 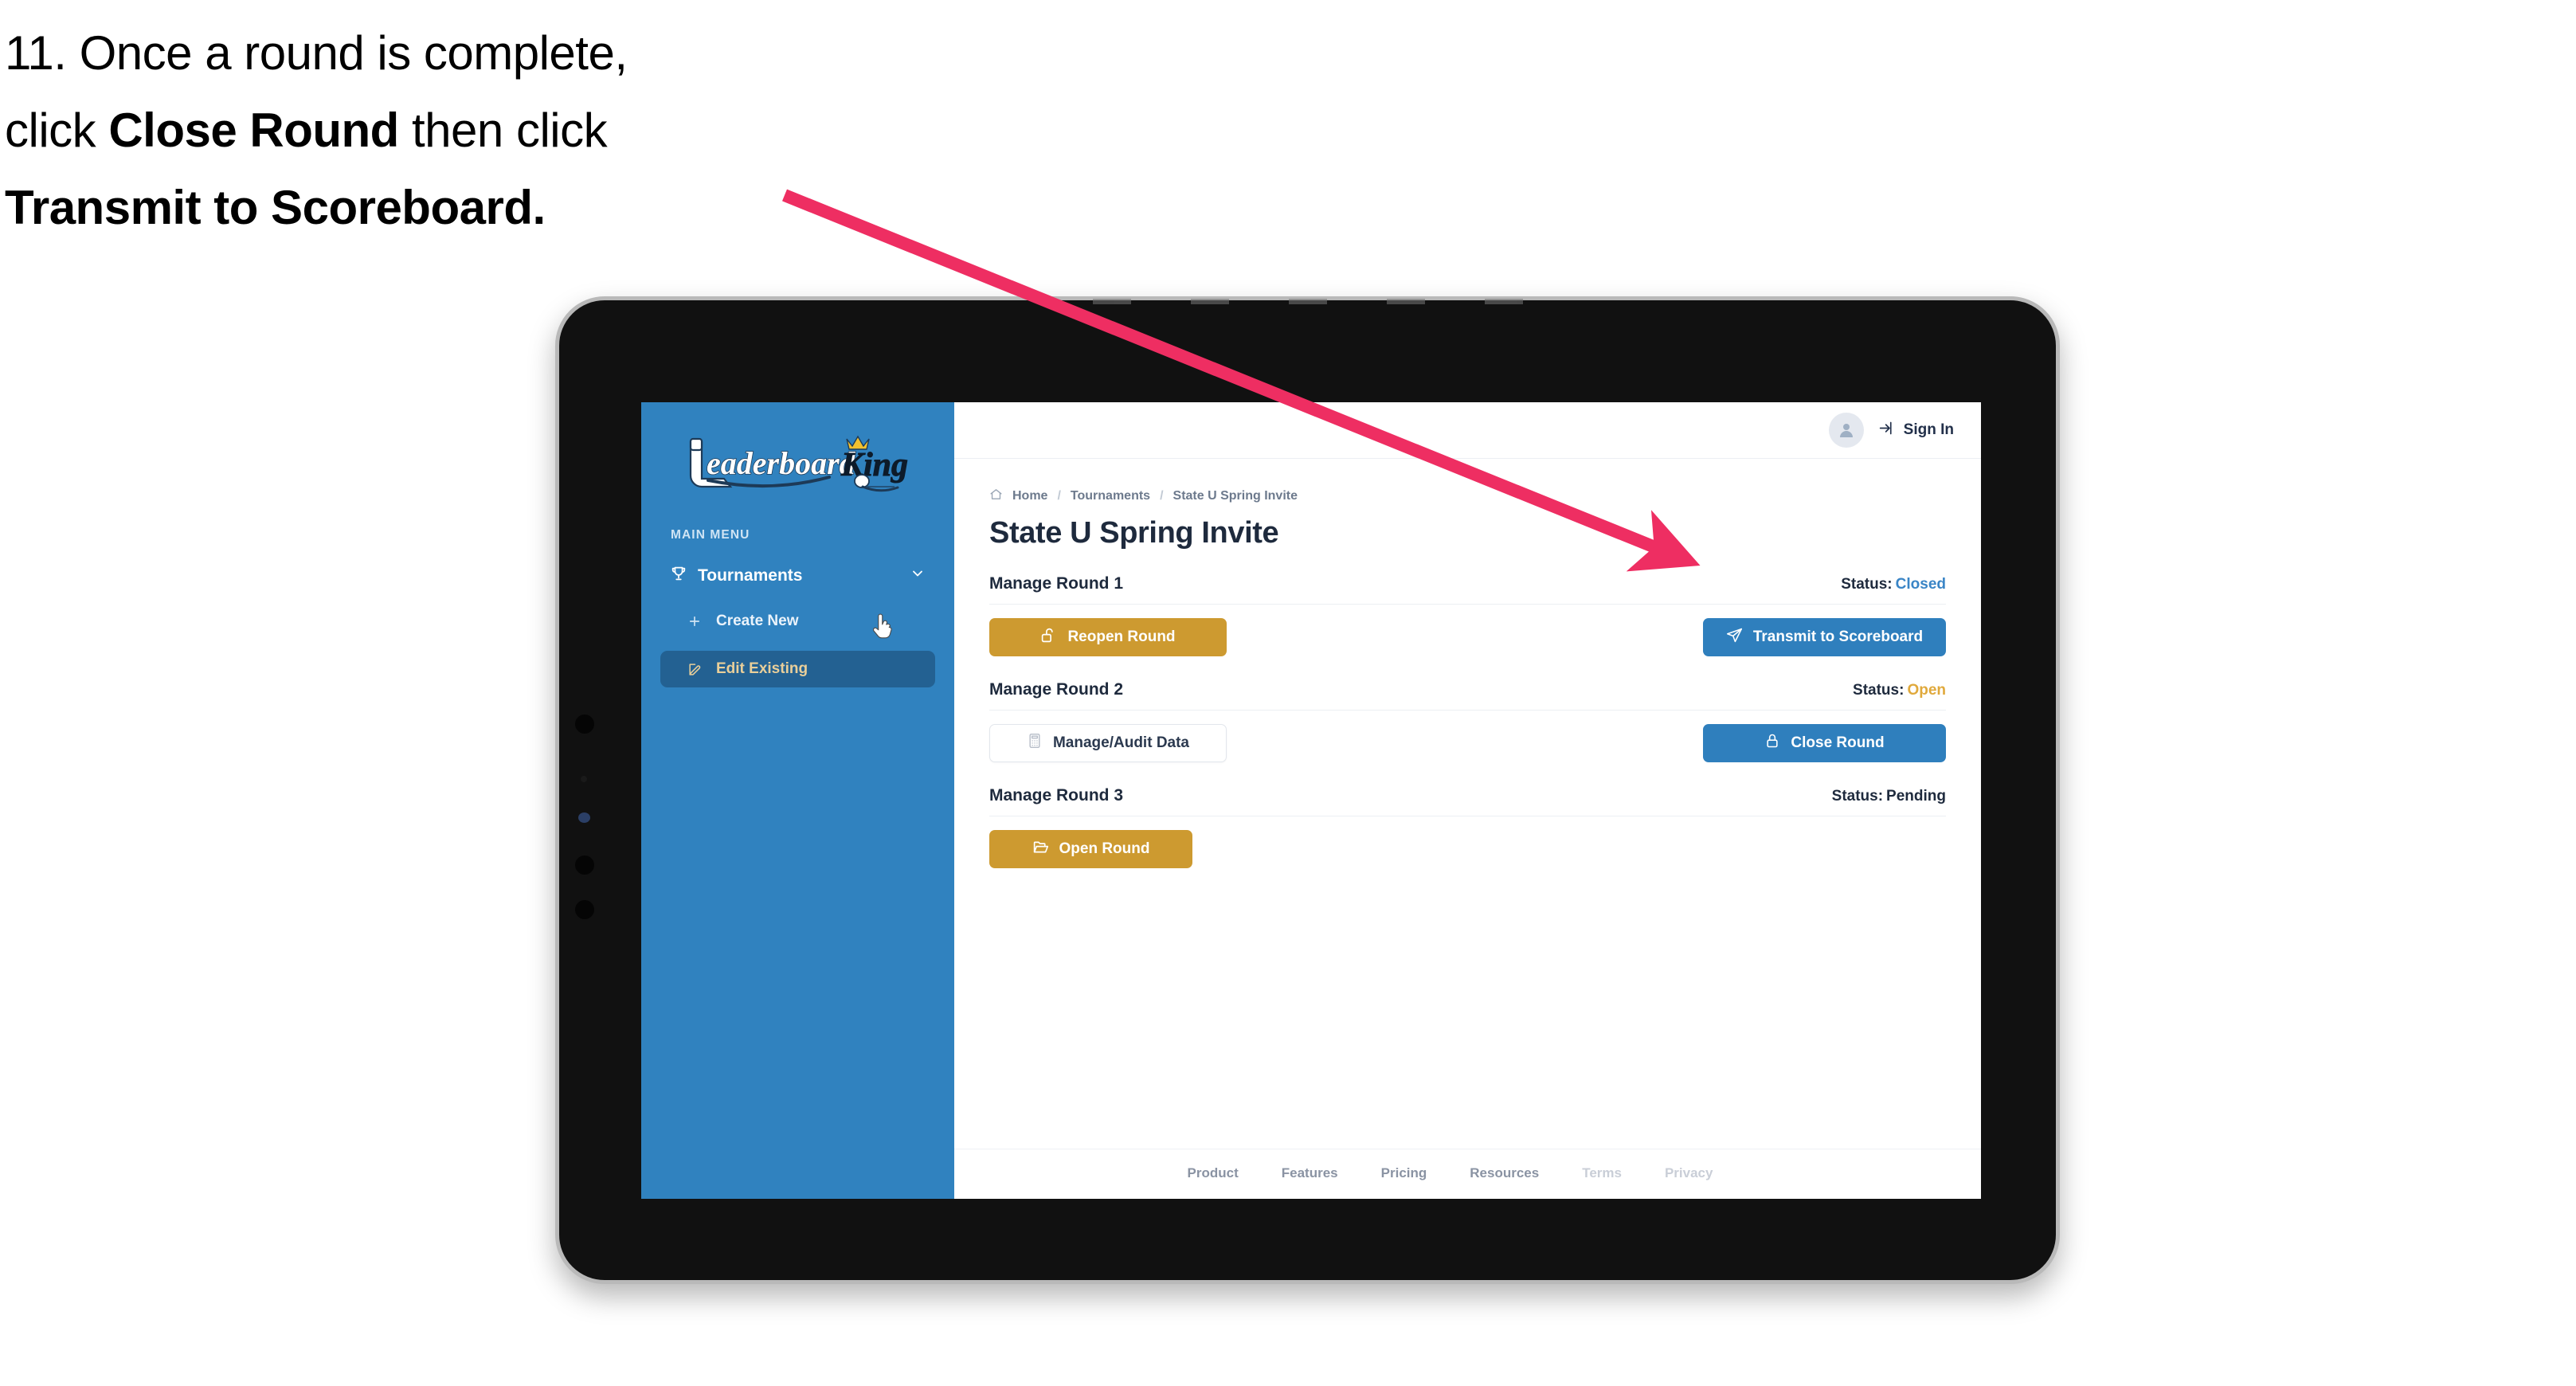 I want to click on sign-in-button: Sign In, so click(x=1916, y=430).